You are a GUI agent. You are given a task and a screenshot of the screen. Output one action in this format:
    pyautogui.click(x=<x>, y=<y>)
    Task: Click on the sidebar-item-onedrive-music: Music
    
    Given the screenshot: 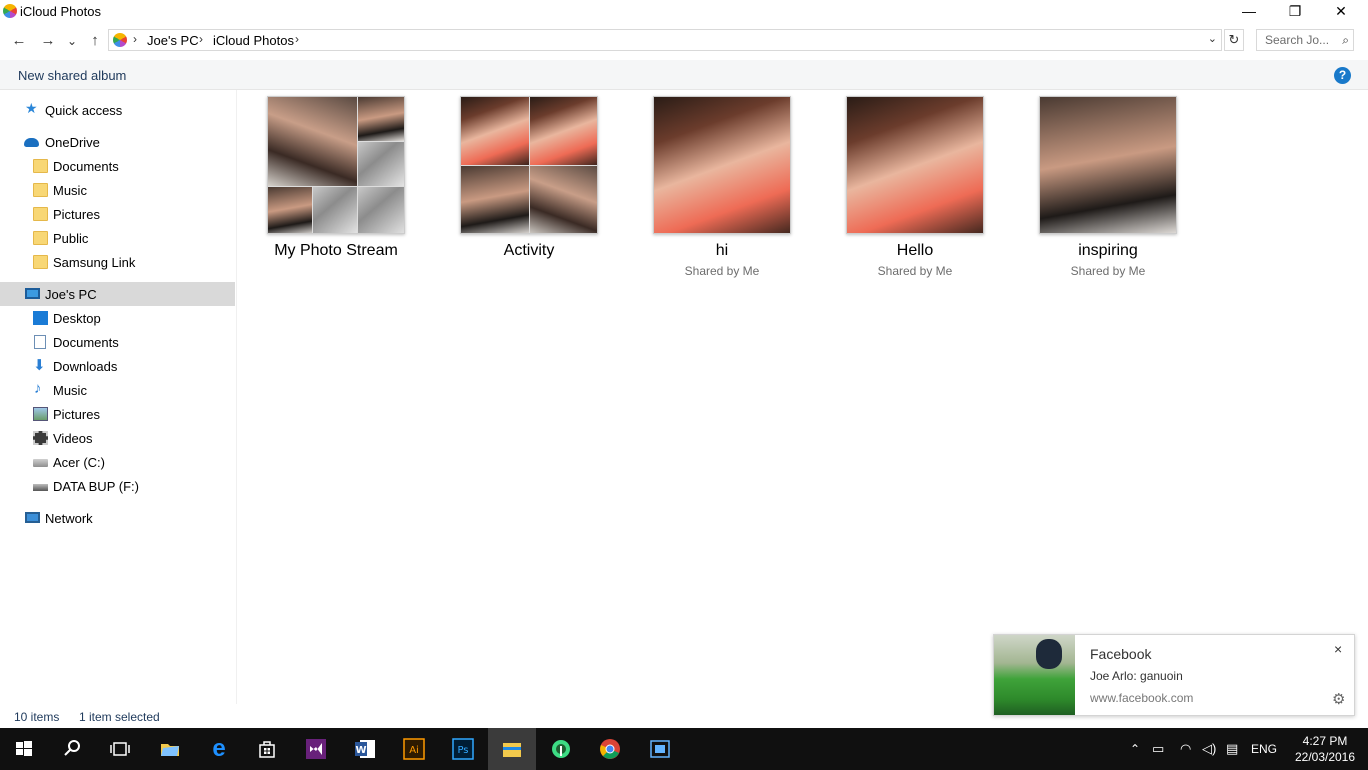 What is the action you would take?
    pyautogui.click(x=117, y=190)
    